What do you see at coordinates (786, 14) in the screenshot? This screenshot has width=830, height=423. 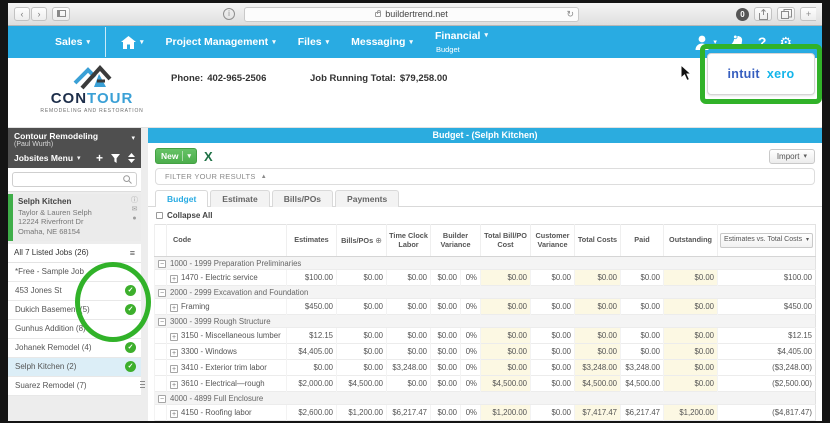 I see `tab-overview-button` at bounding box center [786, 14].